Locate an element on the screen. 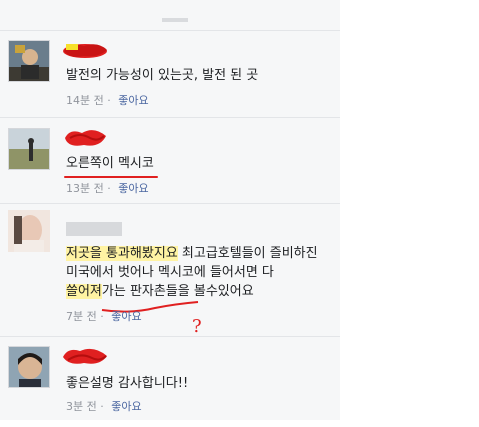  highlighted-text: 쓸어져 is located at coordinates (84, 291).